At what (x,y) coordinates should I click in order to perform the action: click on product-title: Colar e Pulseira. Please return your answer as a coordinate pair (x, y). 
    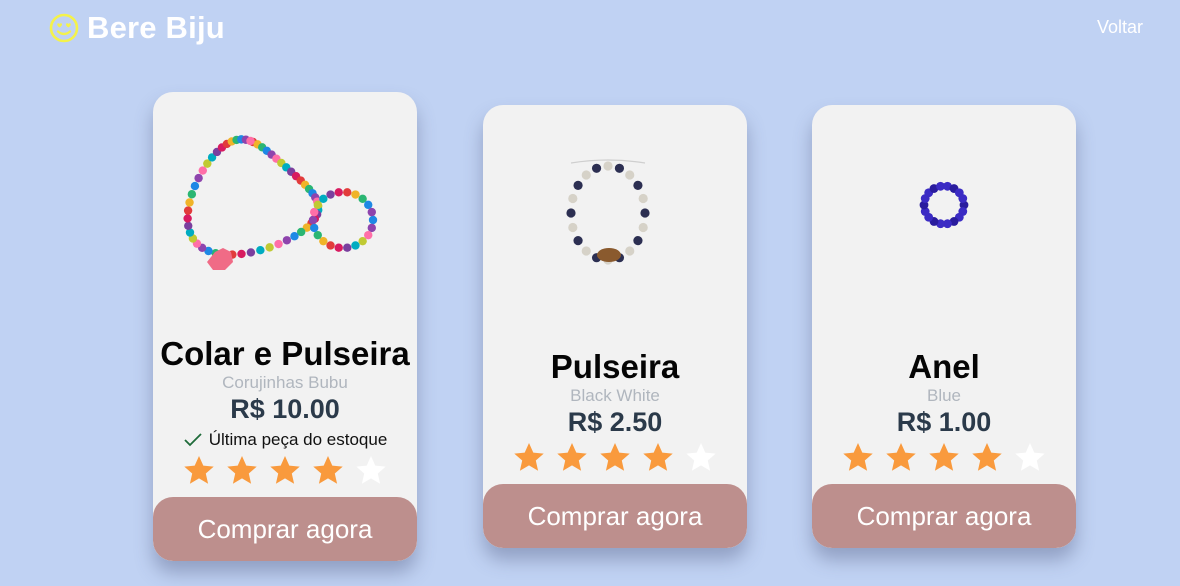
    Looking at the image, I should click on (285, 353).